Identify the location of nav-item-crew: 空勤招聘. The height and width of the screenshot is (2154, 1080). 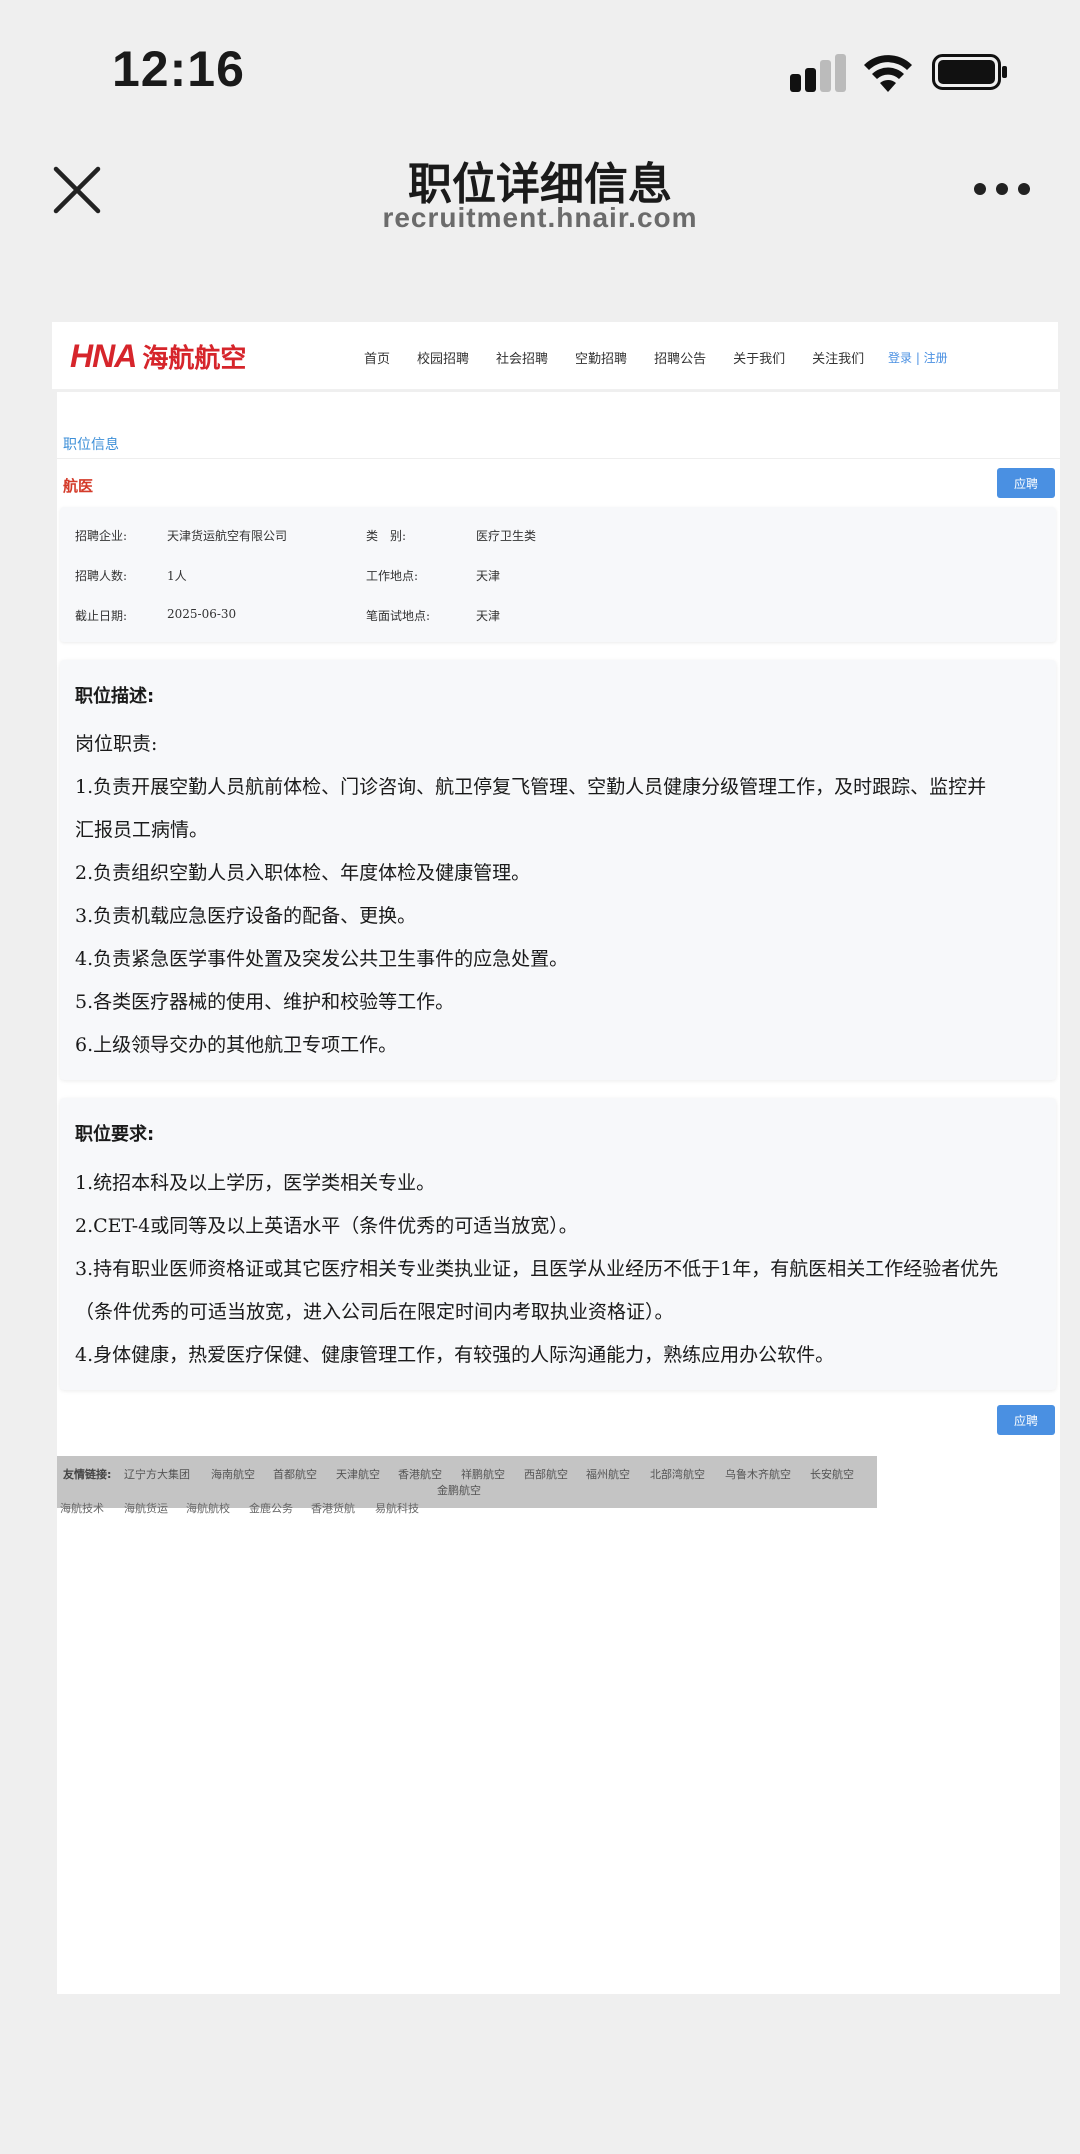
(601, 357).